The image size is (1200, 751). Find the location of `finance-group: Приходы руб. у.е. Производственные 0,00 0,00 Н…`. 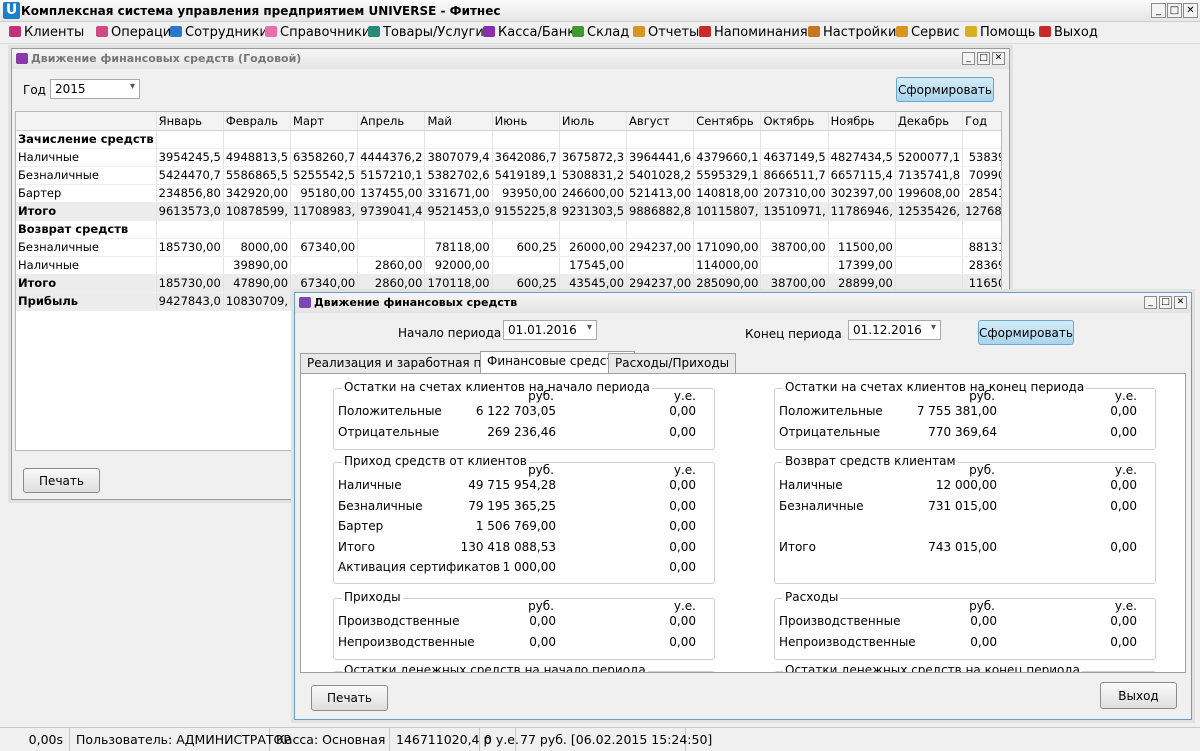

finance-group: Приходы руб. у.е. Производственные 0,00 0,00 Н… is located at coordinates (524, 625).